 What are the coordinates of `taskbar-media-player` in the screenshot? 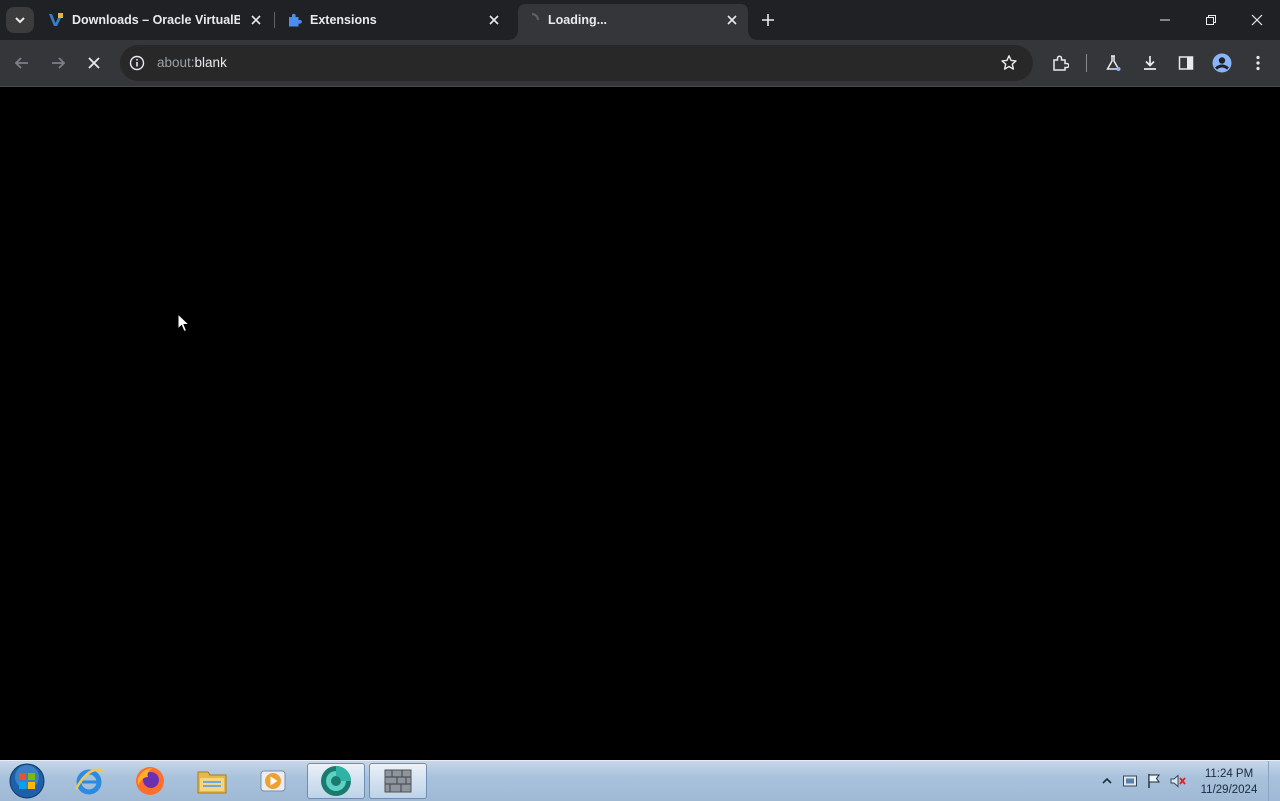 It's located at (273, 781).